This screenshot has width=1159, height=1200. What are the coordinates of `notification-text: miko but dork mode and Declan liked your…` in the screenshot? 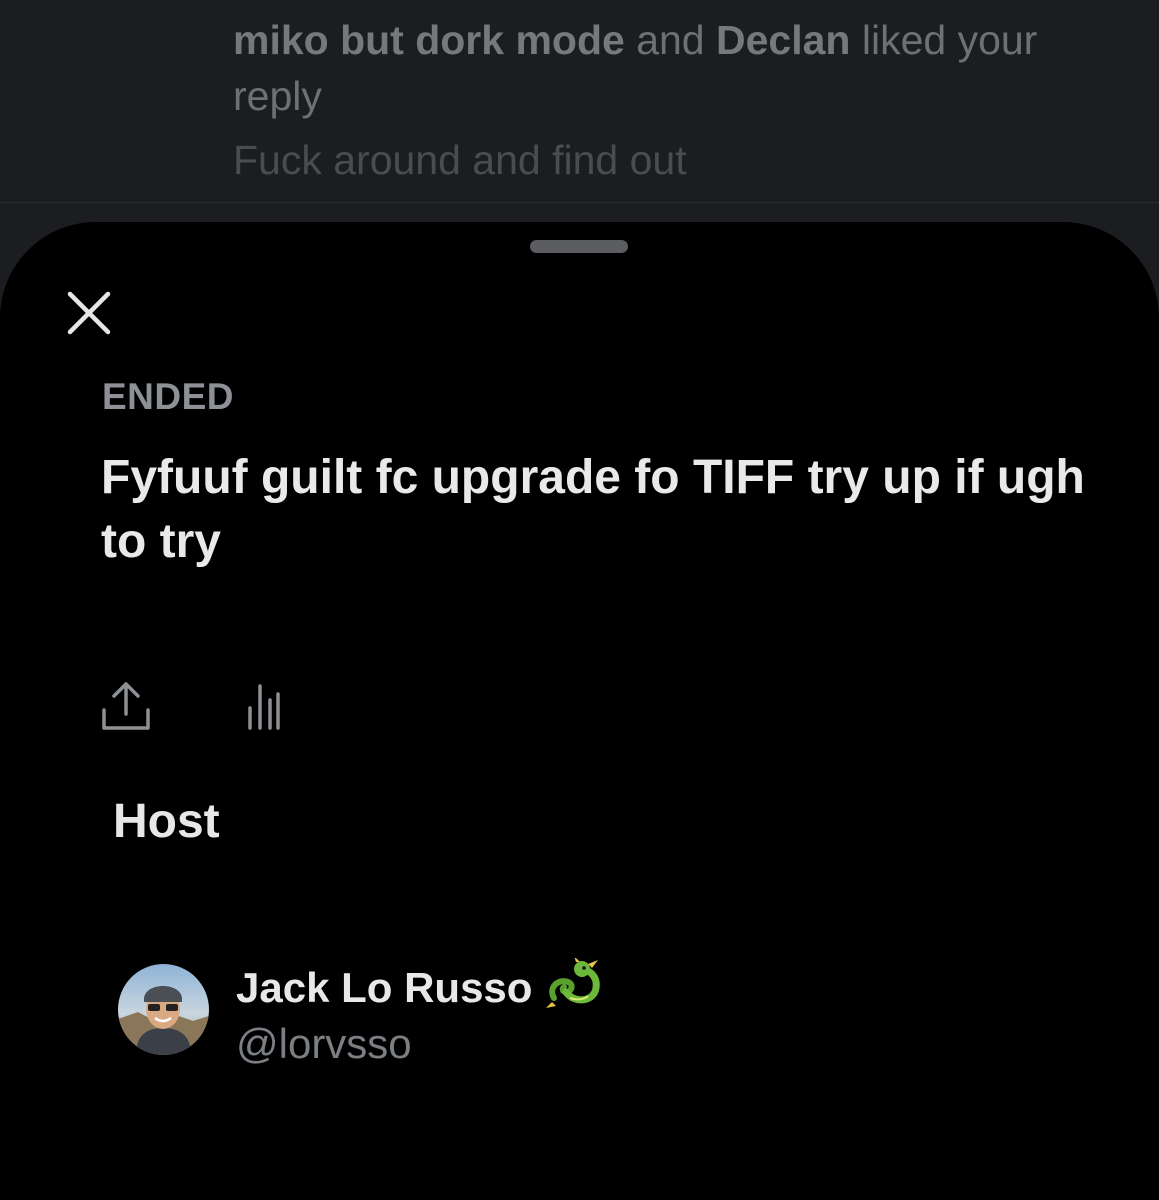 It's located at (683, 68).